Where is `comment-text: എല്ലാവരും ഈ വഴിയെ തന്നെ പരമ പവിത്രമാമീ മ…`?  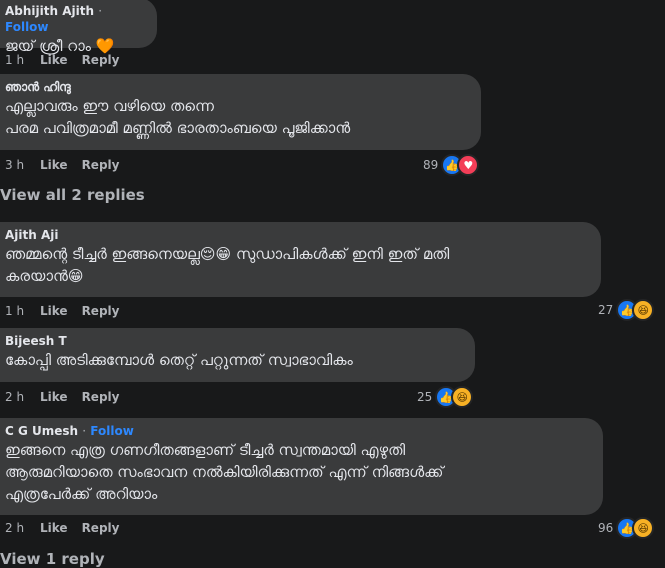
comment-text: എല്ലാവരും ഈ വഴിയെ തന്നെ പരമ പവിത്രമാമീ മ… is located at coordinates (178, 117).